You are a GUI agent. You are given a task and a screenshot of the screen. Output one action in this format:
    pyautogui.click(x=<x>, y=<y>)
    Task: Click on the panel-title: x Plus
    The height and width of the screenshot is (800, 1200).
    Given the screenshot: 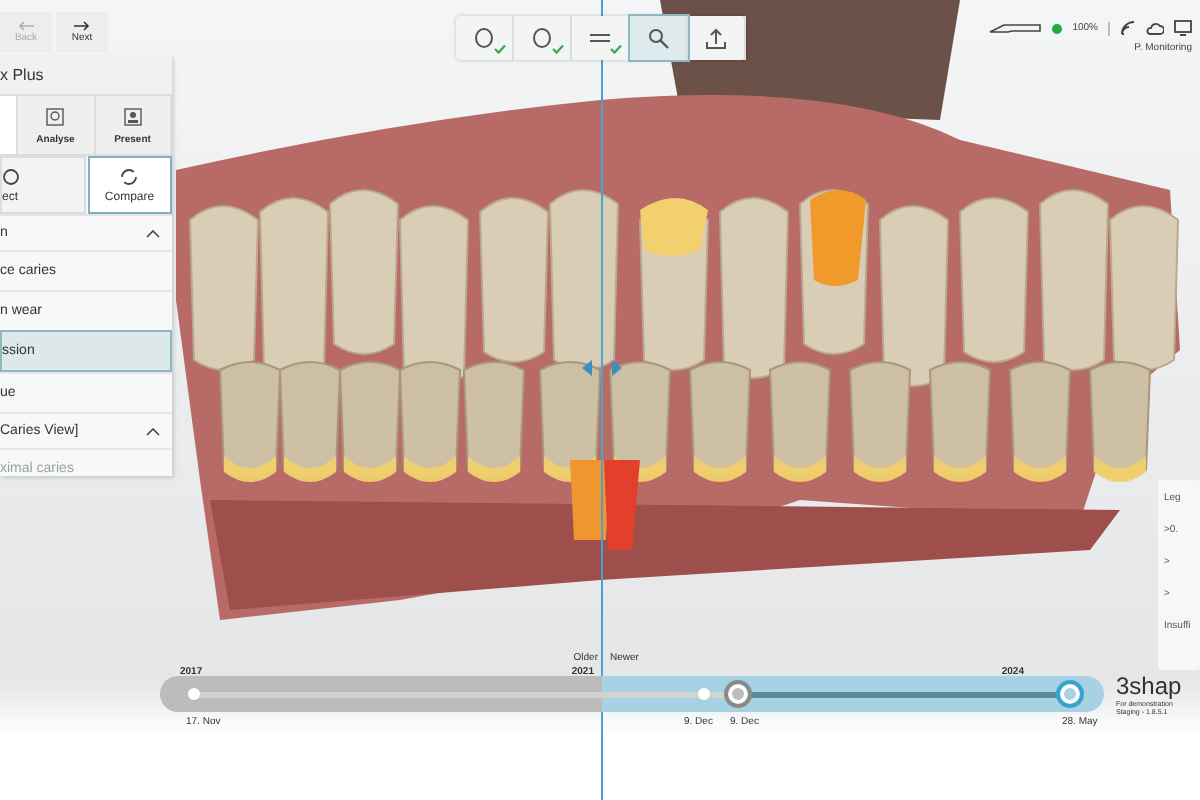 What is the action you would take?
    pyautogui.click(x=86, y=76)
    